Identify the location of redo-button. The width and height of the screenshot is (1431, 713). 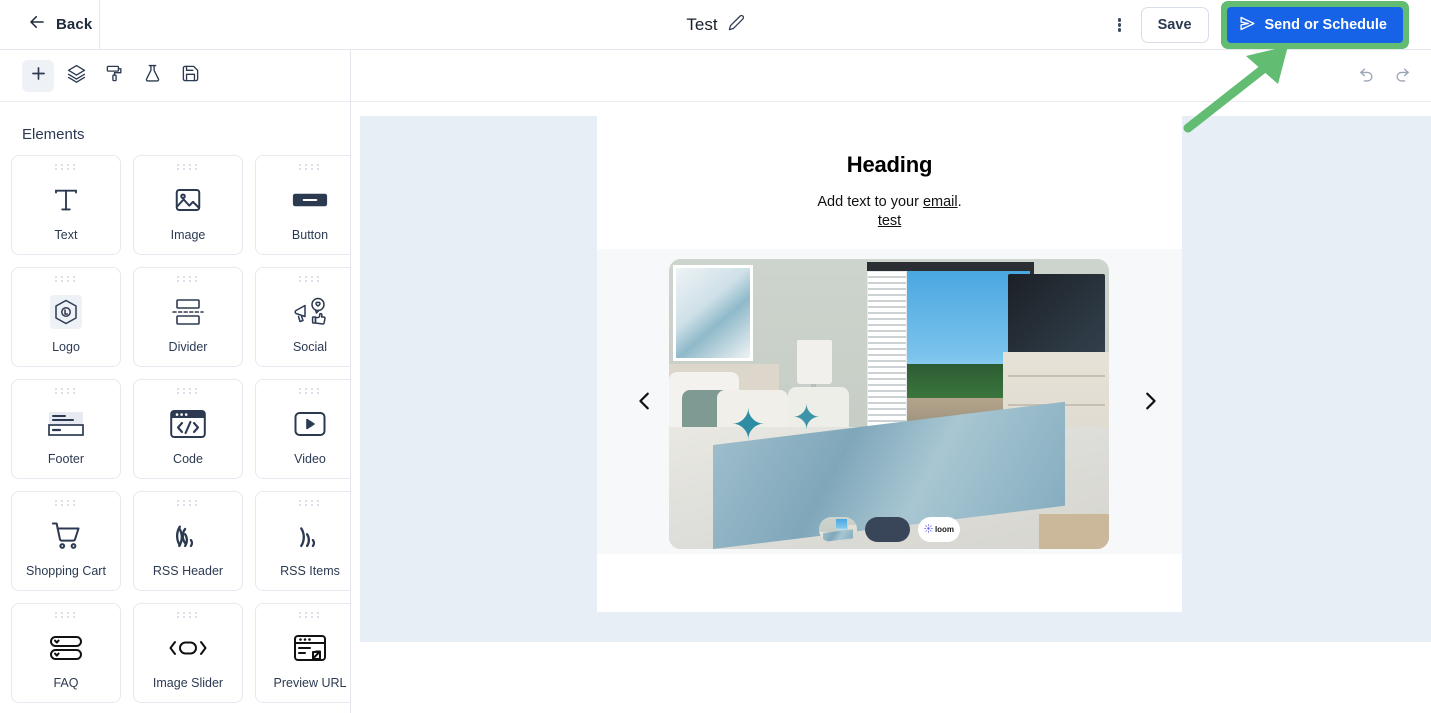
(1402, 76).